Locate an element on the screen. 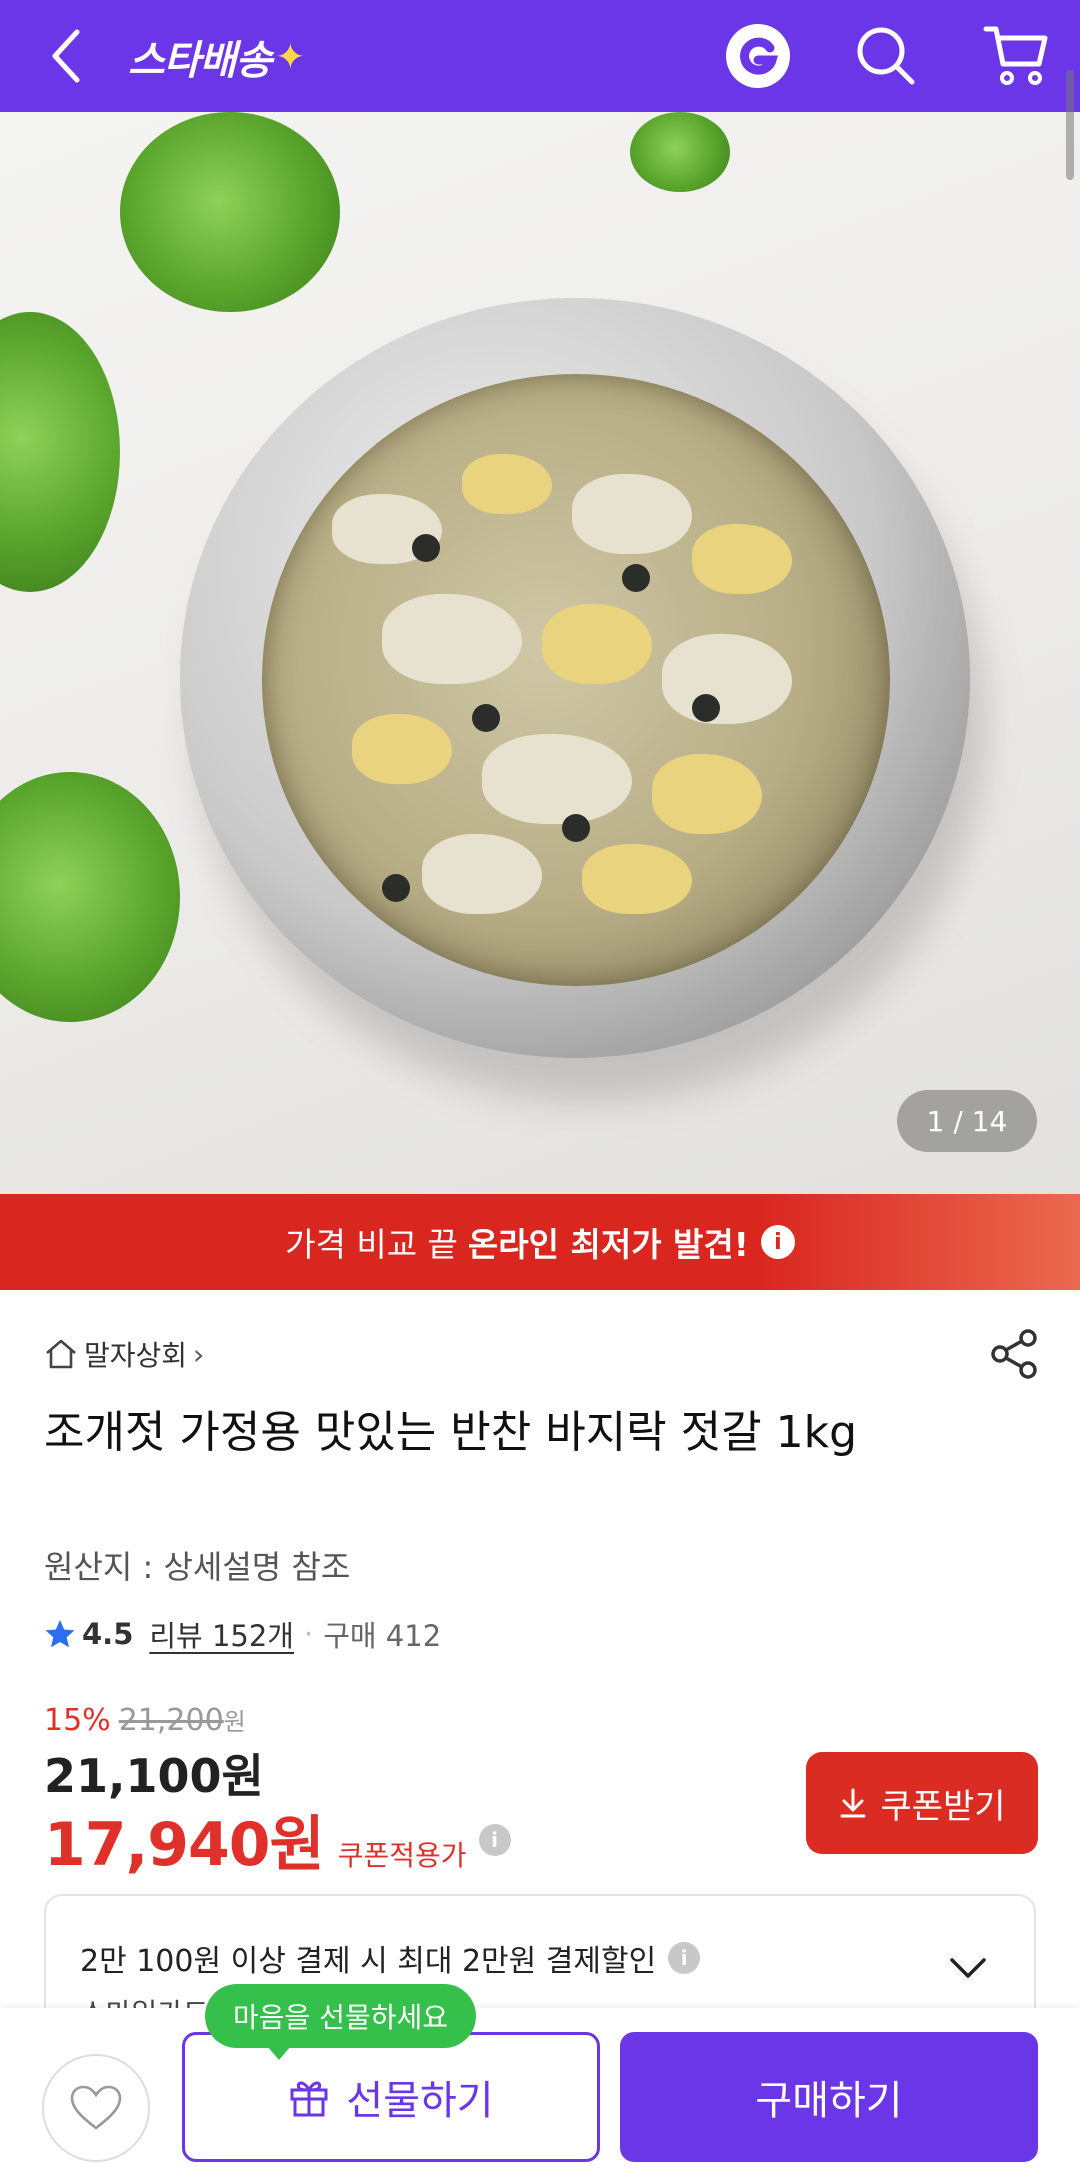  share-button is located at coordinates (1014, 1354).